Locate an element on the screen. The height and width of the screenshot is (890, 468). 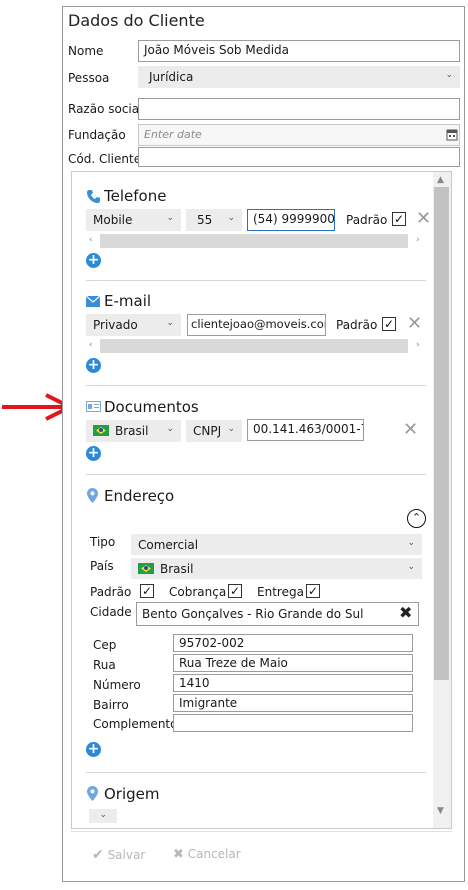
pessoa-label: Pessoa is located at coordinates (89, 78).